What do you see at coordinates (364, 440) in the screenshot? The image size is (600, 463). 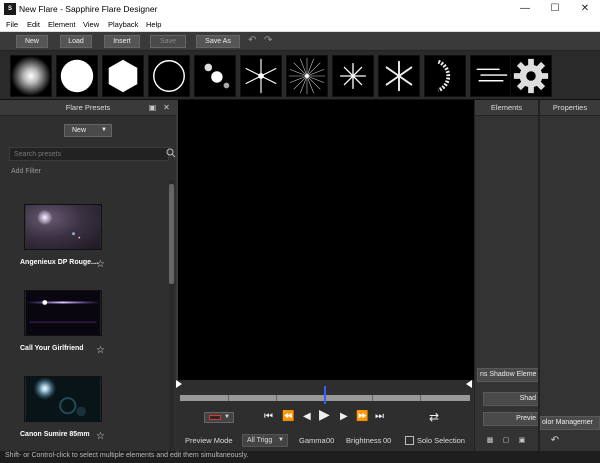 I see `brightness-label: Brightness` at bounding box center [364, 440].